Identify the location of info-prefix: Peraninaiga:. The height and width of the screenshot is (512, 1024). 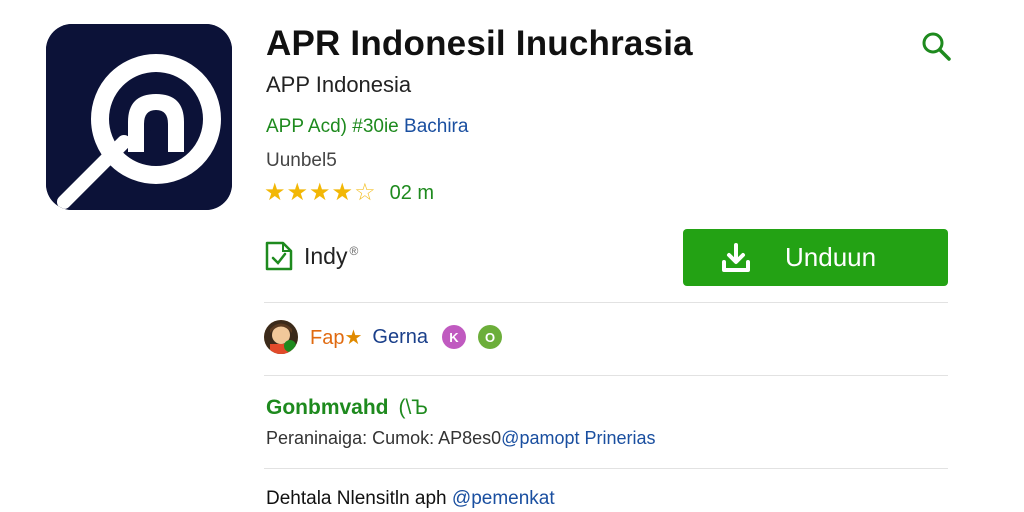
(317, 438).